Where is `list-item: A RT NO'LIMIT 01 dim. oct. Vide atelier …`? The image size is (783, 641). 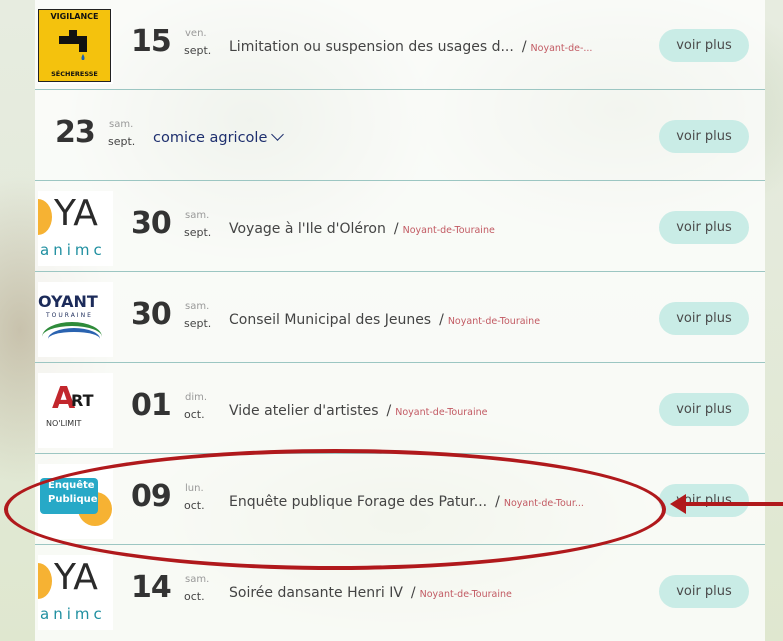 list-item: A RT NO'LIMIT 01 dim. oct. Vide atelier … is located at coordinates (400, 409).